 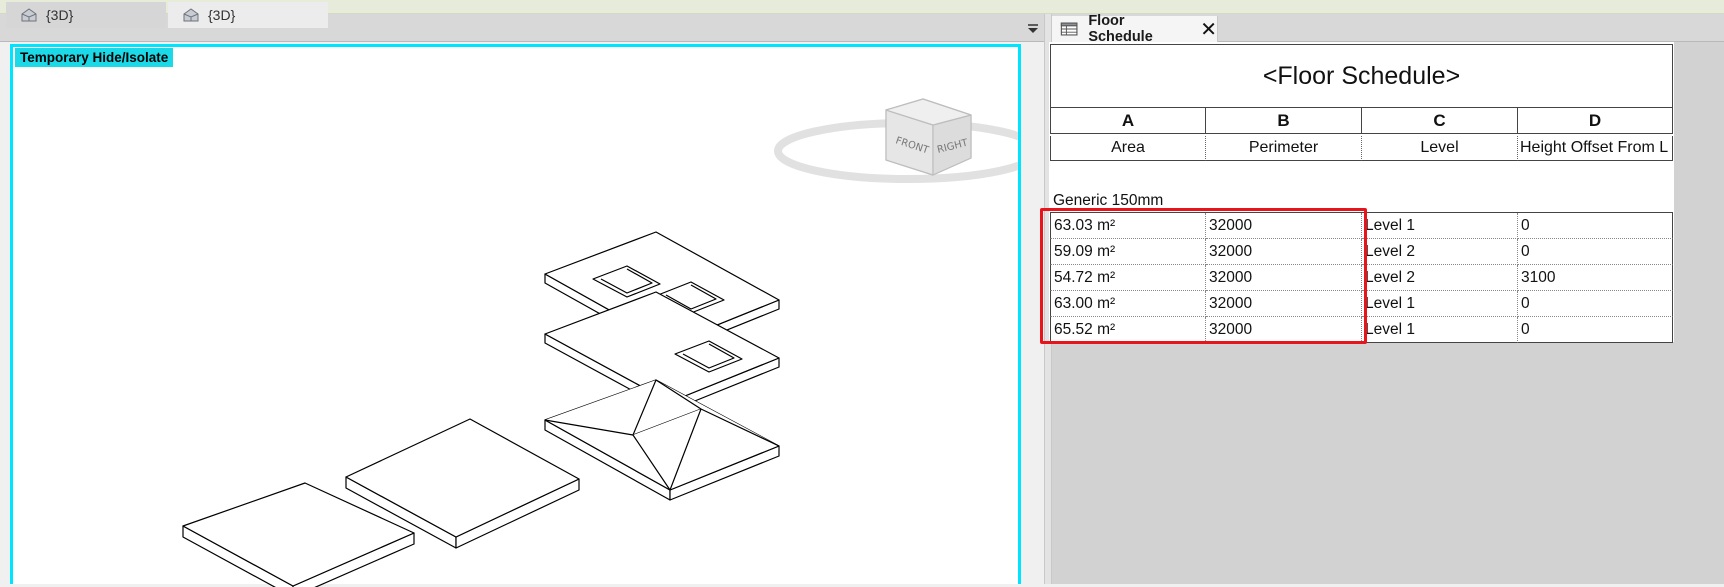 I want to click on group-header-generic-150mm: Generic 150mm, so click(x=1108, y=200).